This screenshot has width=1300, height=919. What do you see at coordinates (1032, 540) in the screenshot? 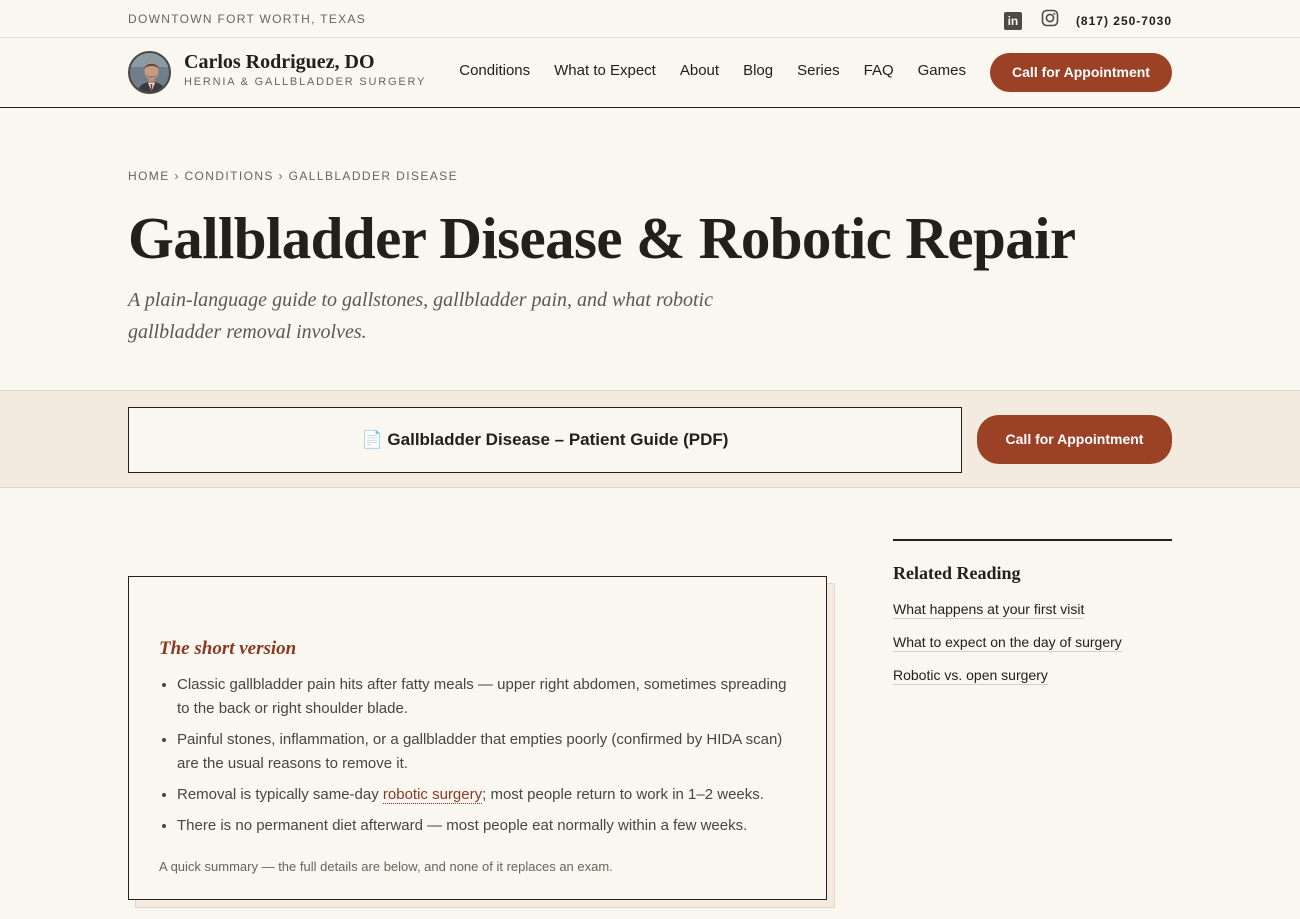
I see `sidebar-divider` at bounding box center [1032, 540].